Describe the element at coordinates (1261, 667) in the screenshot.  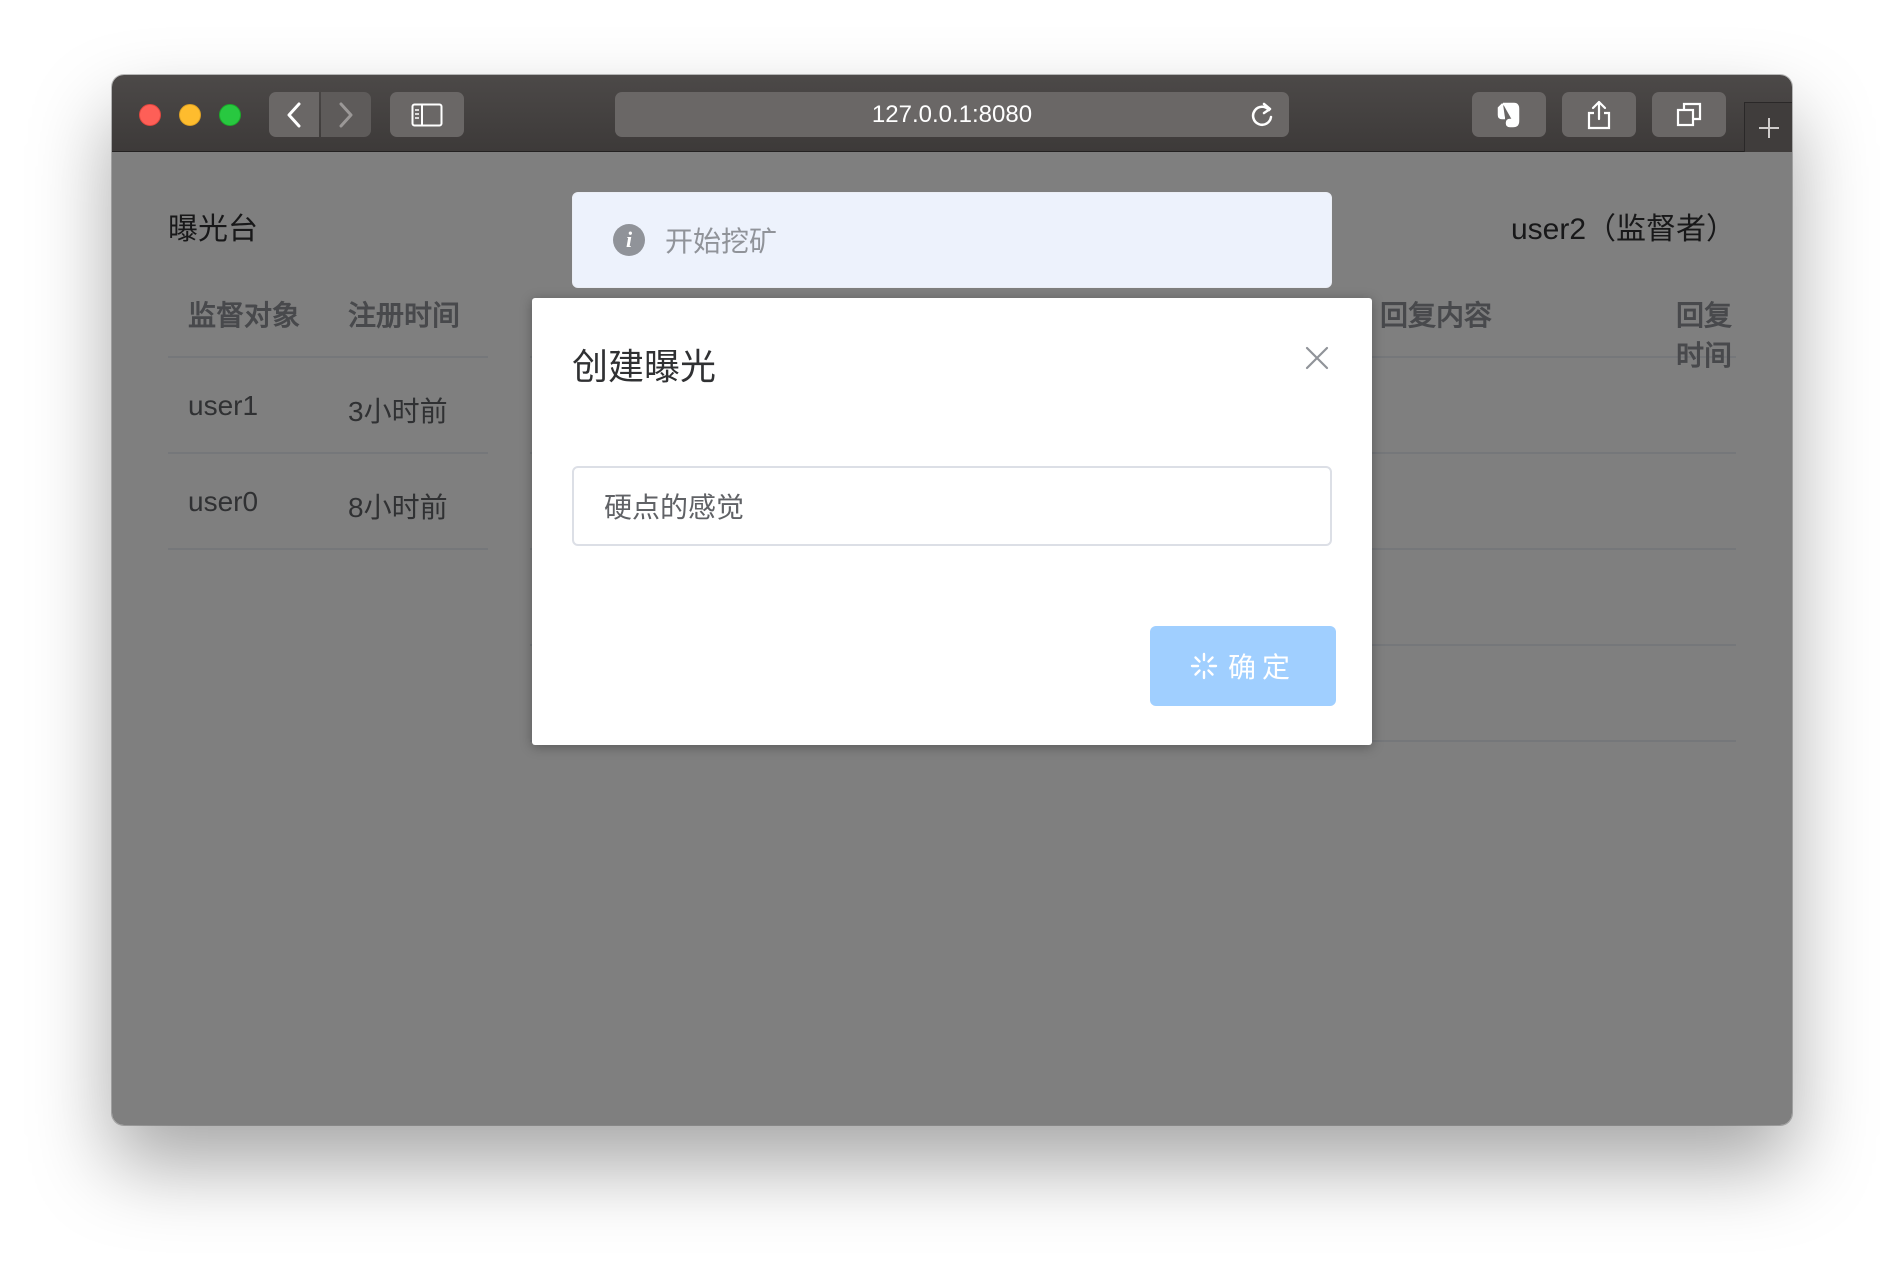
I see `confirm-label: 确定` at that location.